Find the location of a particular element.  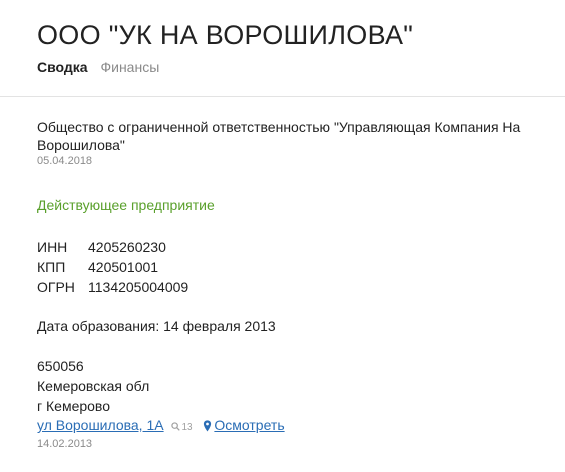

inn-row: ИНН 4205260230 is located at coordinates (296, 247).